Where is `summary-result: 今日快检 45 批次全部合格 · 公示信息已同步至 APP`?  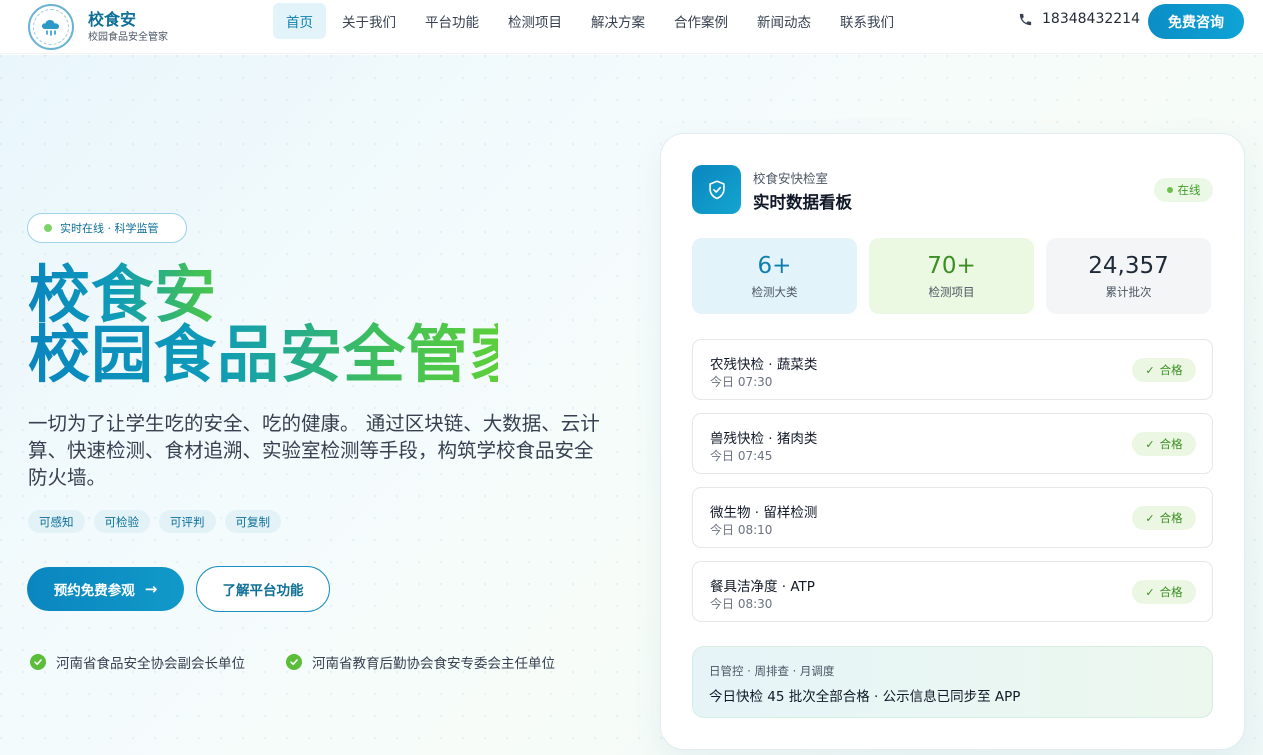 summary-result: 今日快检 45 批次全部合格 · 公示信息已同步至 APP is located at coordinates (865, 697).